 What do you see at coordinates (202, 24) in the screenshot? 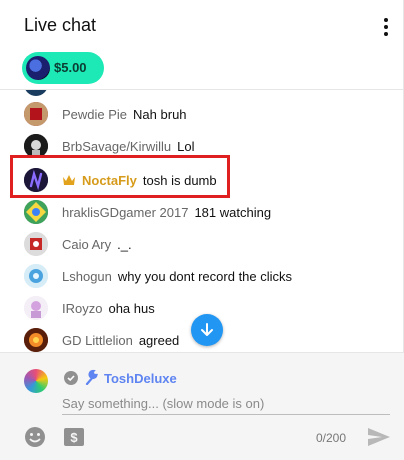
I see `chat-header: Live chat` at bounding box center [202, 24].